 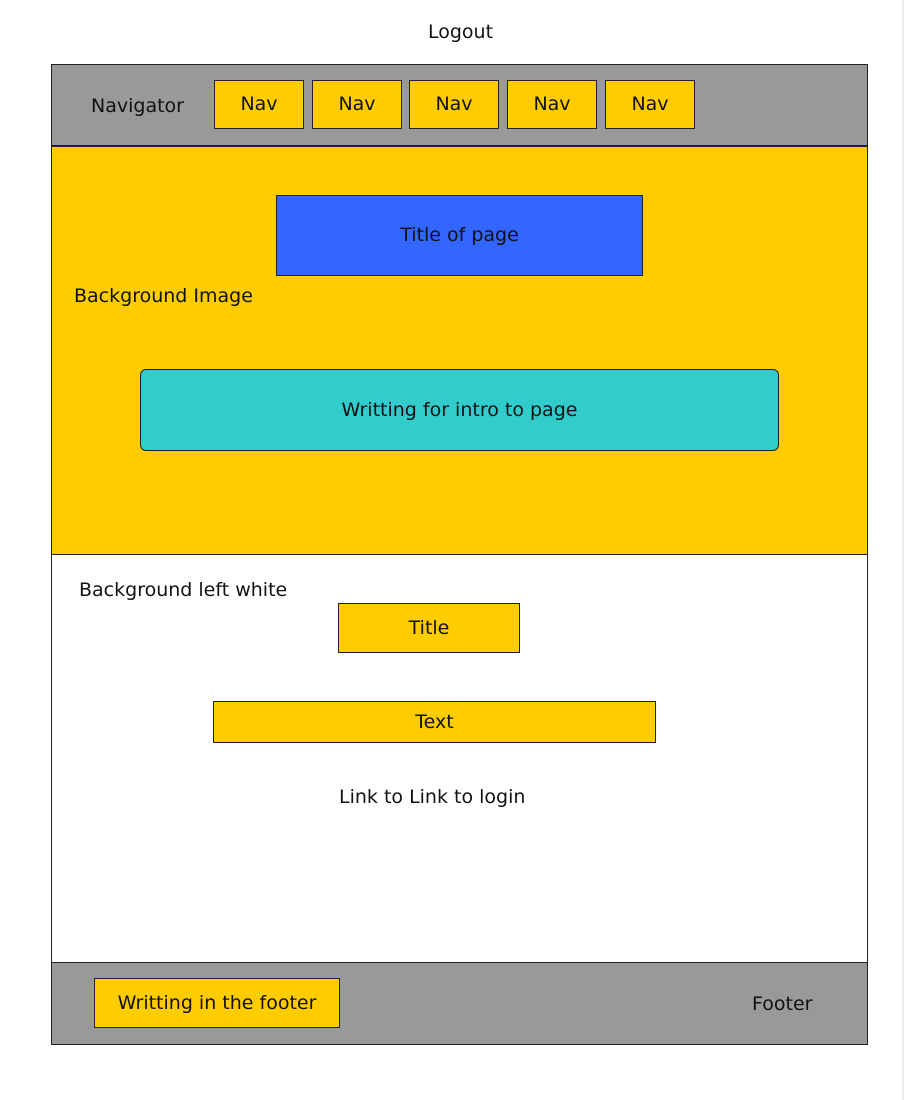 I want to click on page-title-box: Title of page, so click(x=459, y=235).